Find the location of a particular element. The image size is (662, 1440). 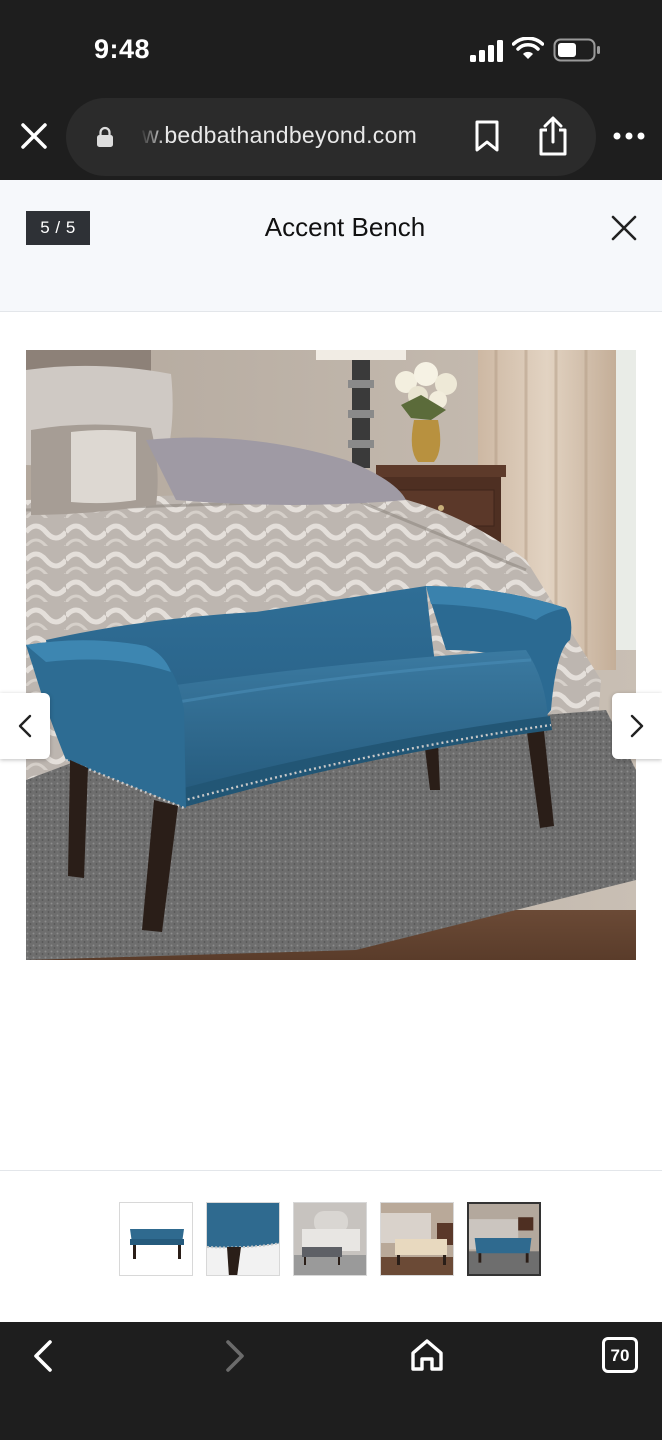

forward-arrow-icon is located at coordinates (235, 1356).